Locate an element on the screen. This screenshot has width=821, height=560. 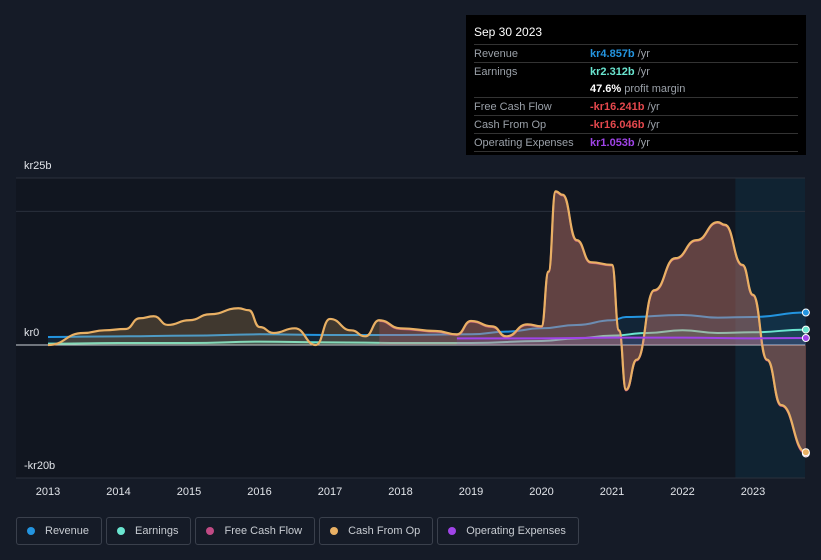
legend-label: Free Cash Flow is located at coordinates (263, 531).